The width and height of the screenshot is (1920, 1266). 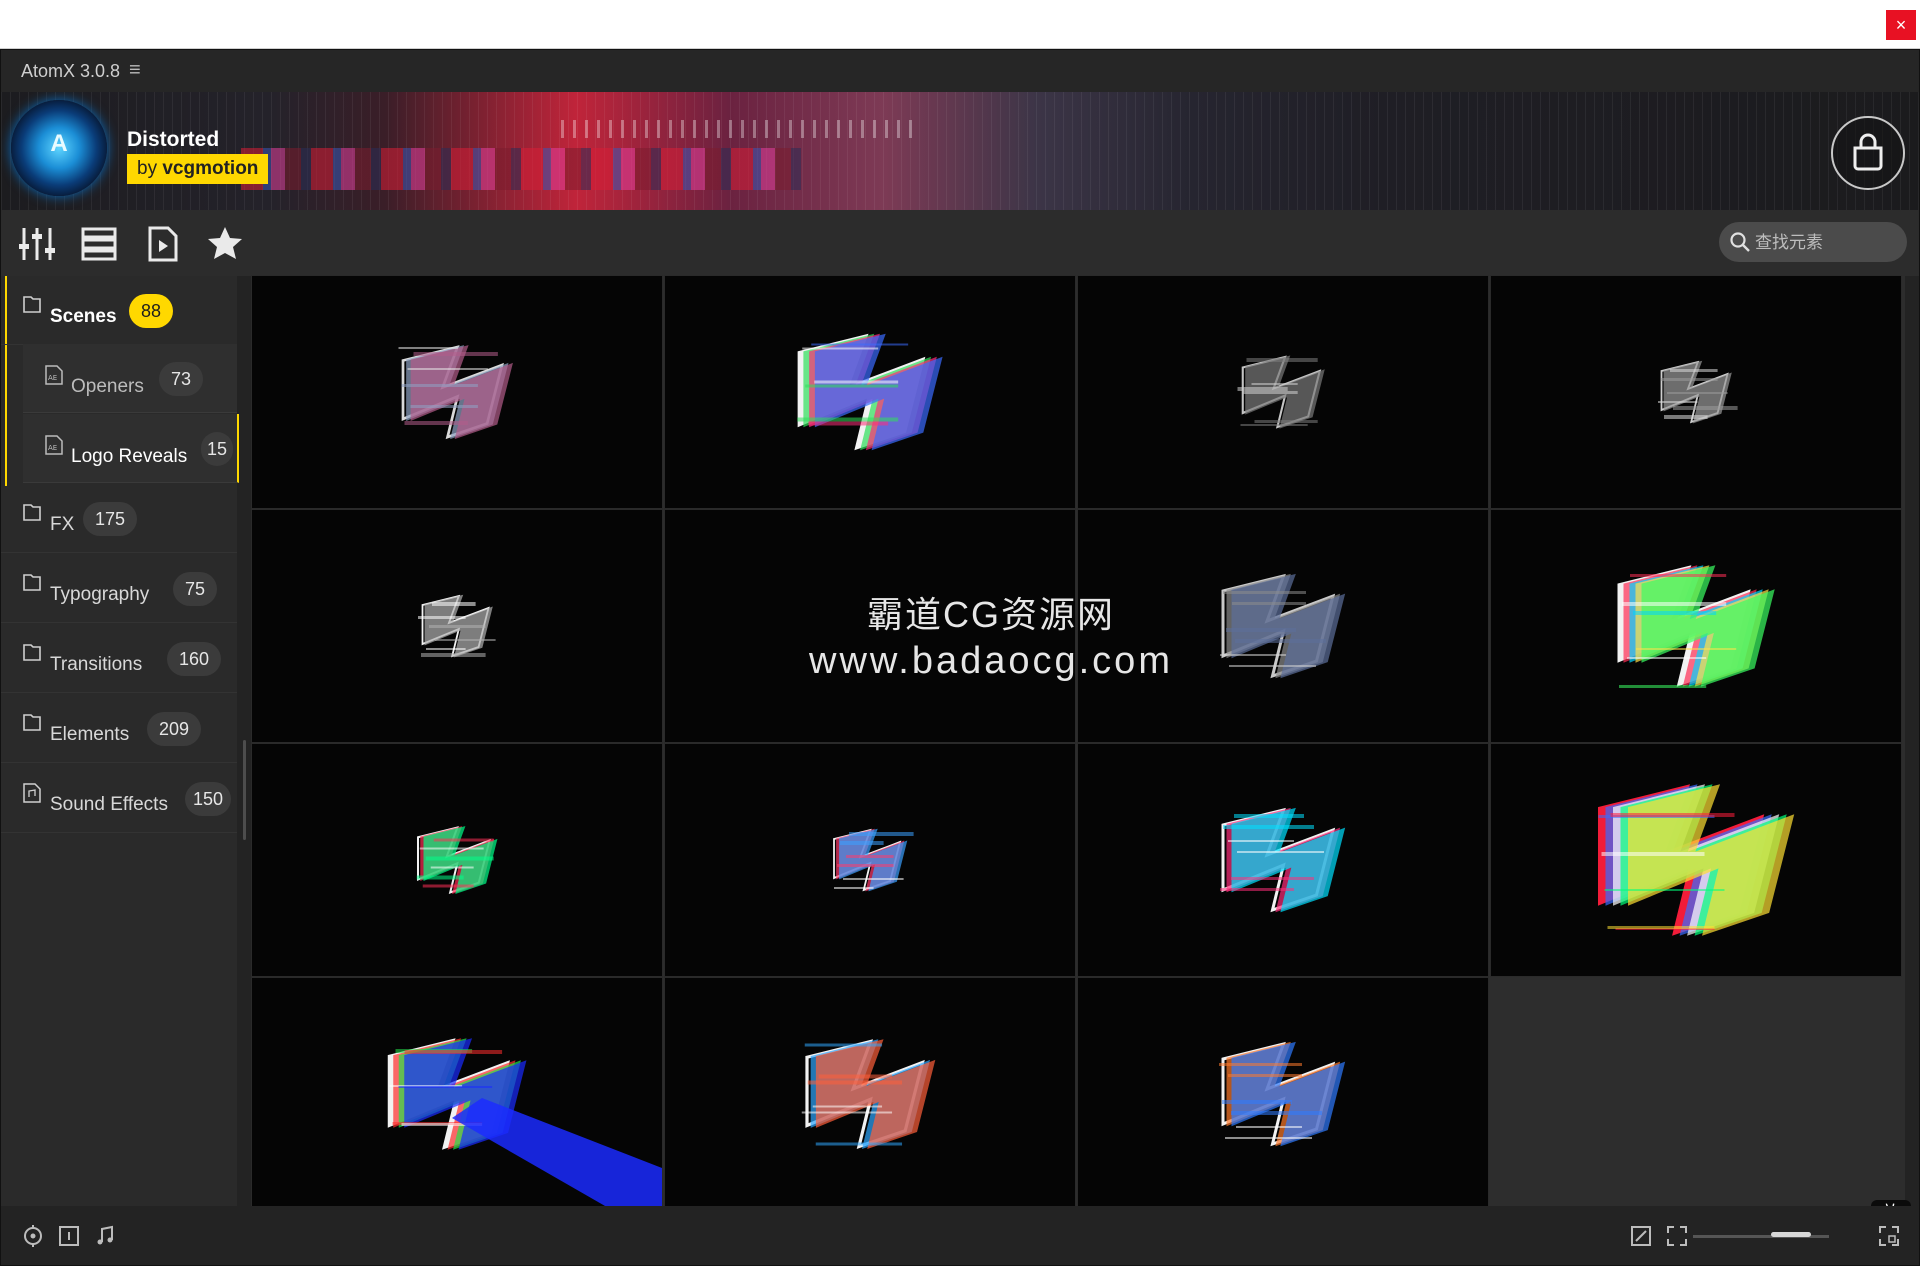 I want to click on subcategory-label: Logo Reveals, so click(x=129, y=456).